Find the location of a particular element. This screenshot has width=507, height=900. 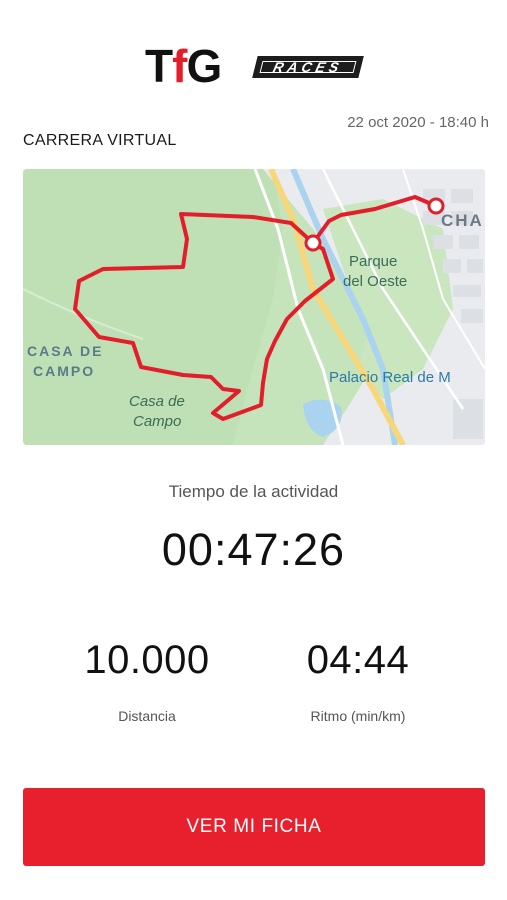

races-badge-text: RACES is located at coordinates (308, 67).